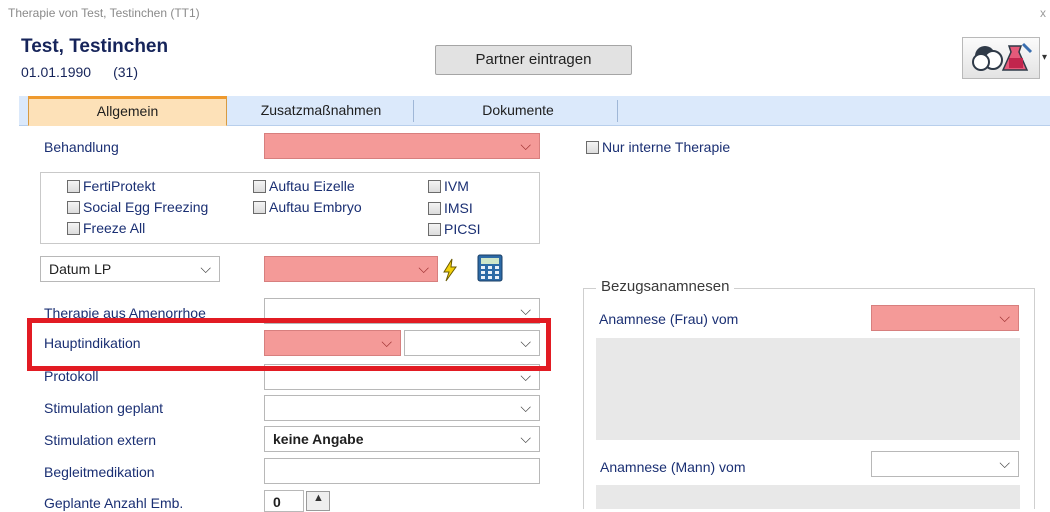 The width and height of the screenshot is (1050, 512). What do you see at coordinates (321, 111) in the screenshot?
I see `tab-zusatzmassnahmen: Zusatzmaßnahmen` at bounding box center [321, 111].